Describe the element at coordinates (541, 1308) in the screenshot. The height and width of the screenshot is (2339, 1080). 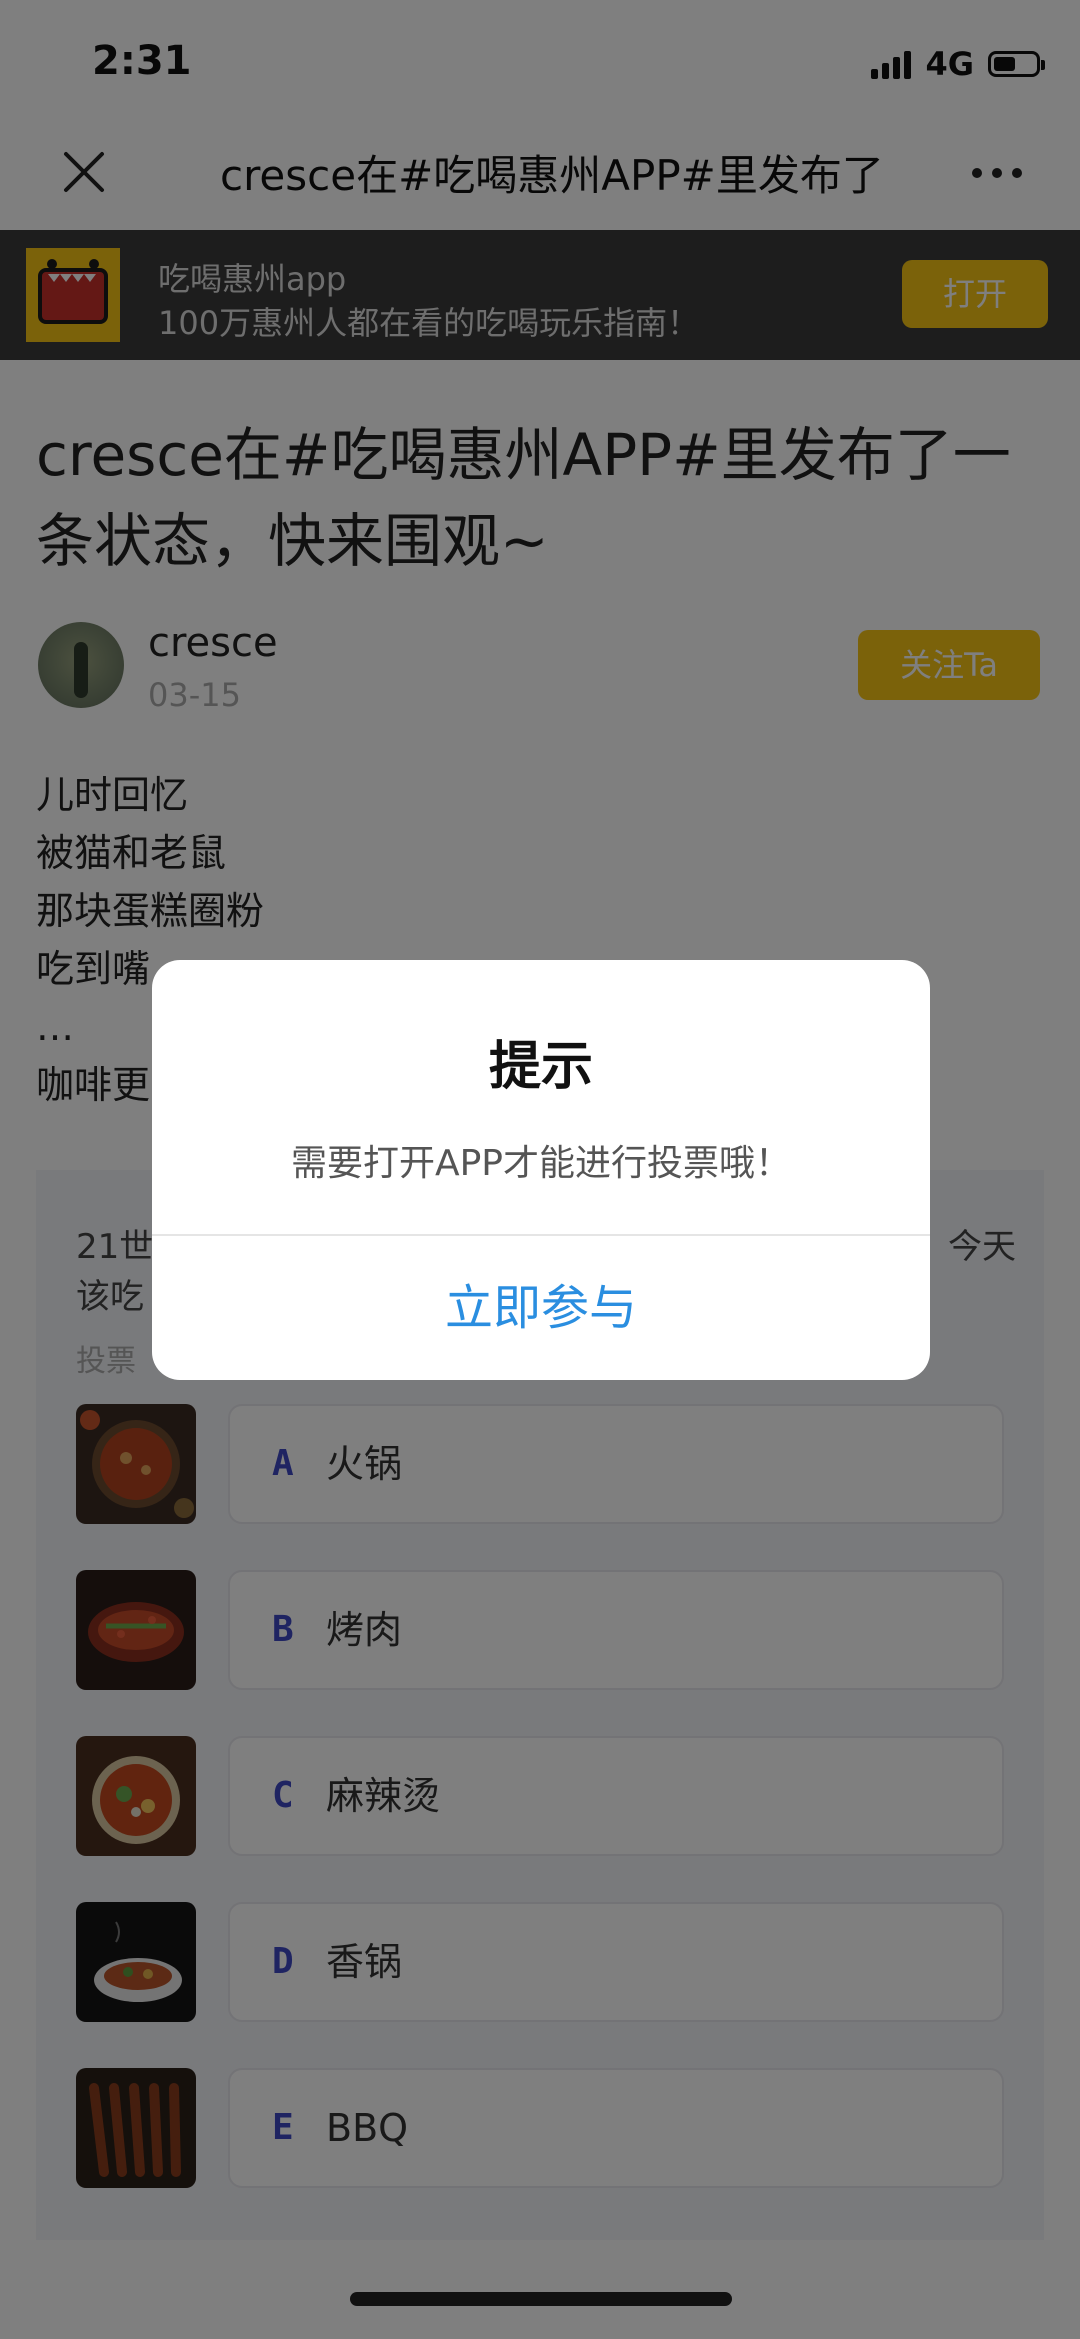
I see `join-now-button: 立即参与` at that location.